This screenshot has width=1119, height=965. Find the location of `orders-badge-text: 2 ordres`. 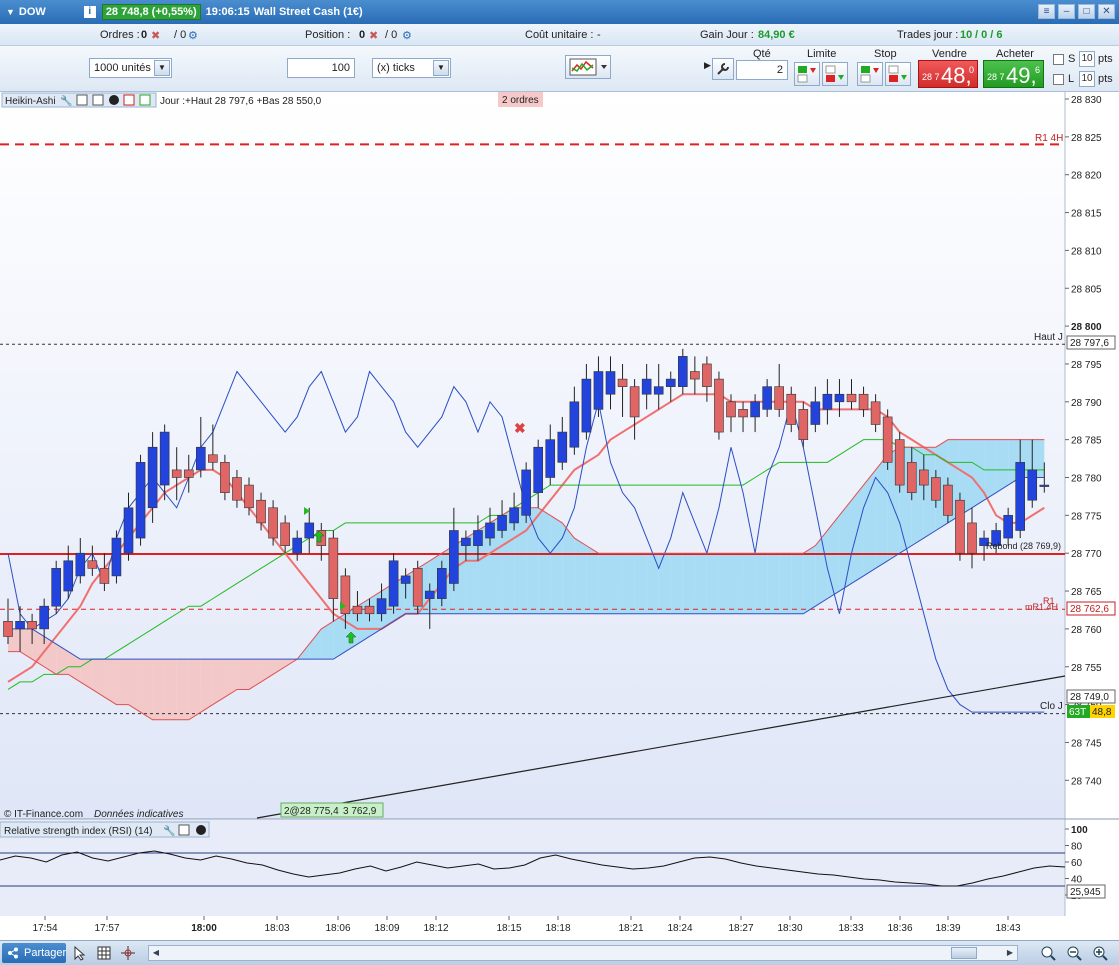

orders-badge-text: 2 ordres is located at coordinates (520, 100).